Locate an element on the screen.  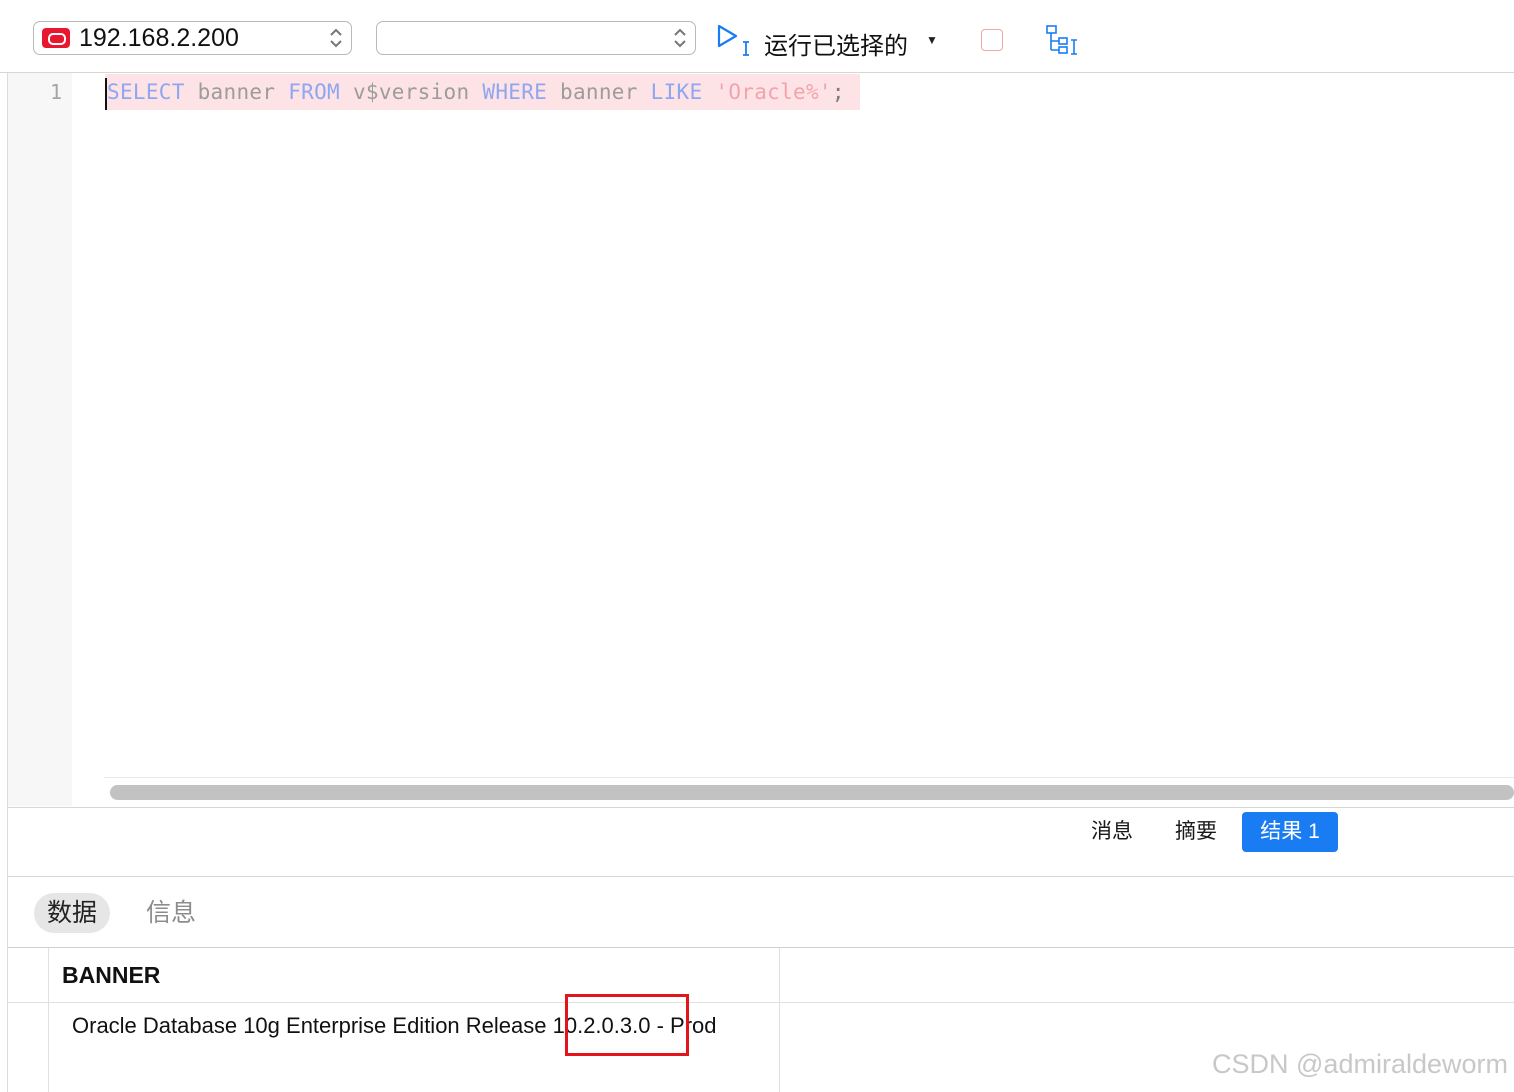
stop-icon is located at coordinates (992, 40).